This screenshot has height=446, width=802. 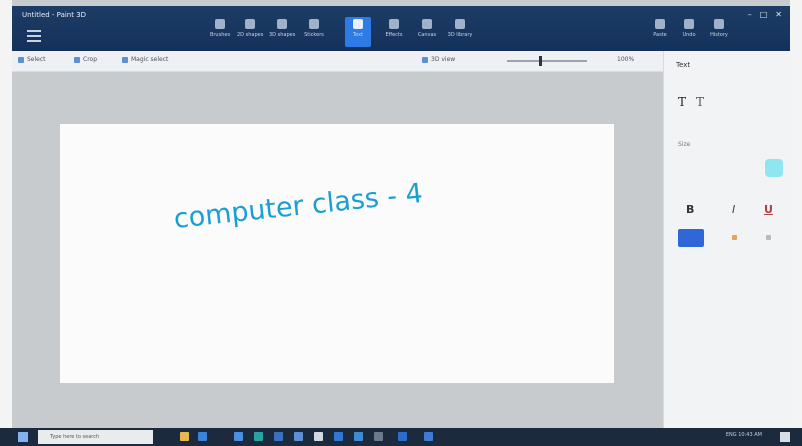 What do you see at coordinates (690, 209) in the screenshot?
I see `bold-button: B` at bounding box center [690, 209].